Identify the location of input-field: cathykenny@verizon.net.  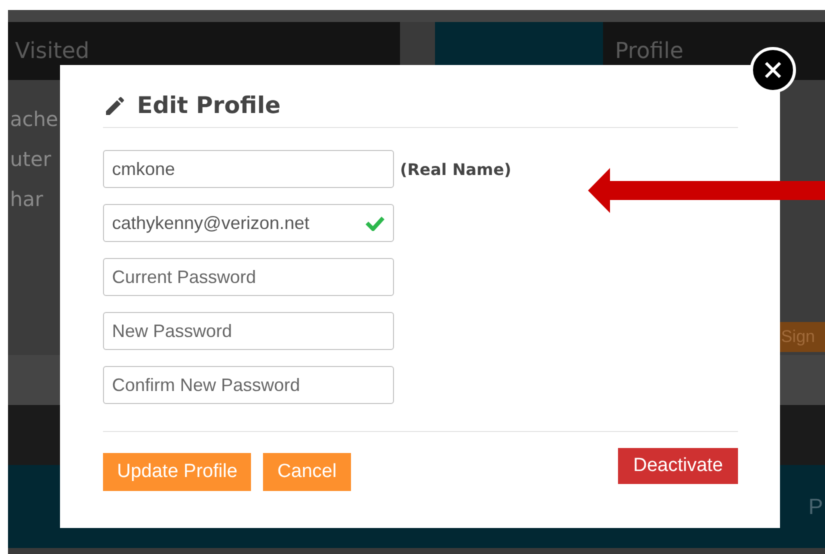
(248, 223).